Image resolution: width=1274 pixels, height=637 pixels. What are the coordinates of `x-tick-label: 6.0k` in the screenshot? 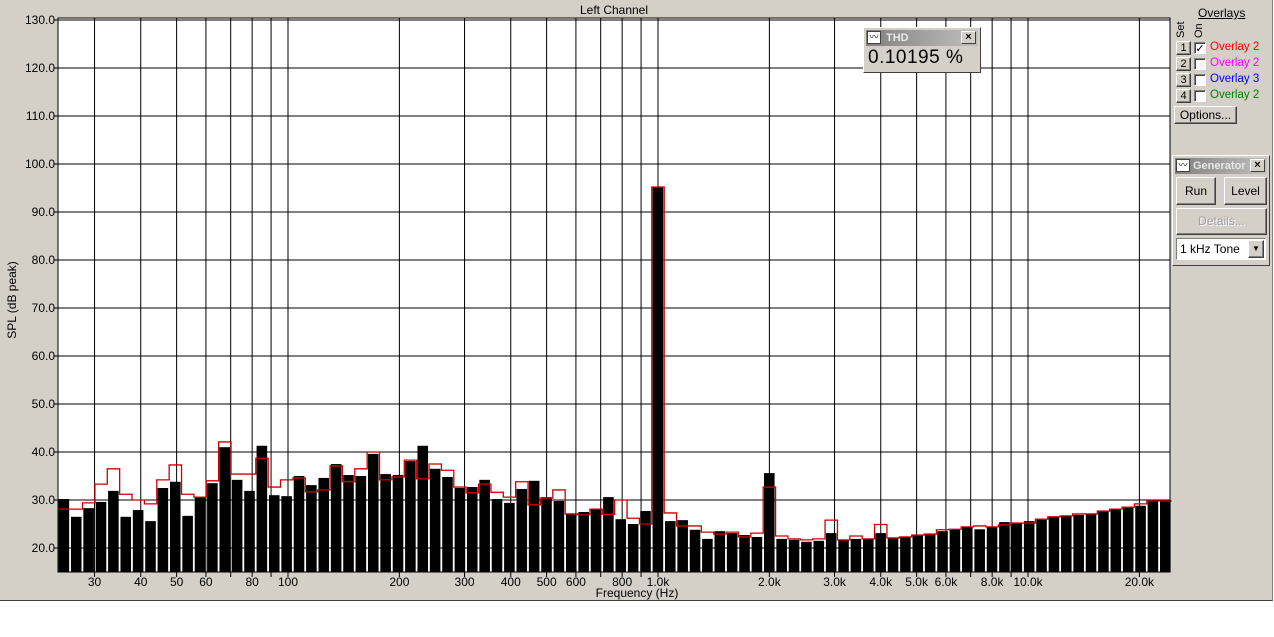 It's located at (947, 582).